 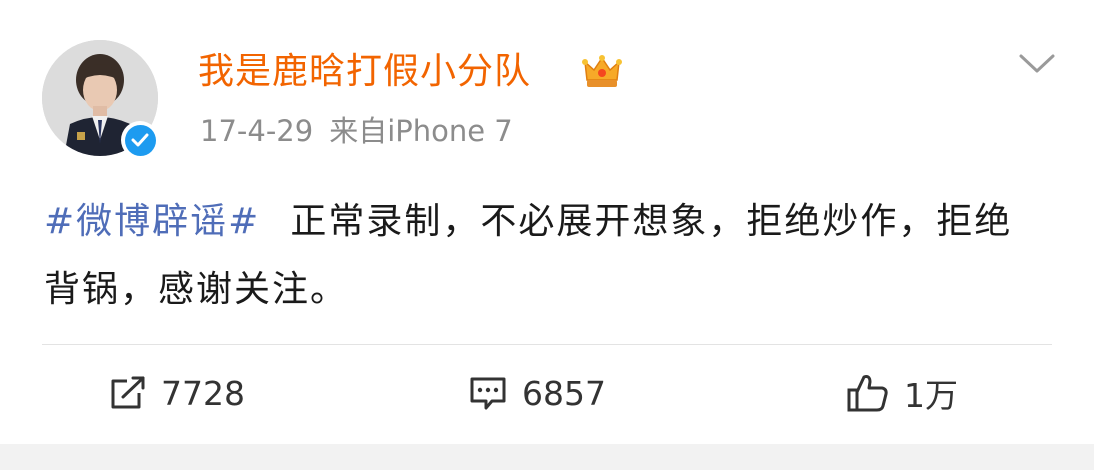 I want to click on thumbs-up-icon, so click(x=867, y=393).